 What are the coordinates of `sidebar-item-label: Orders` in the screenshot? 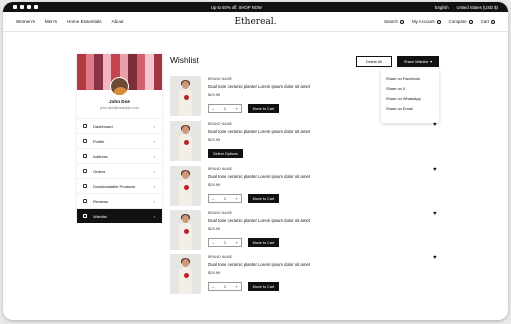 It's located at (99, 171).